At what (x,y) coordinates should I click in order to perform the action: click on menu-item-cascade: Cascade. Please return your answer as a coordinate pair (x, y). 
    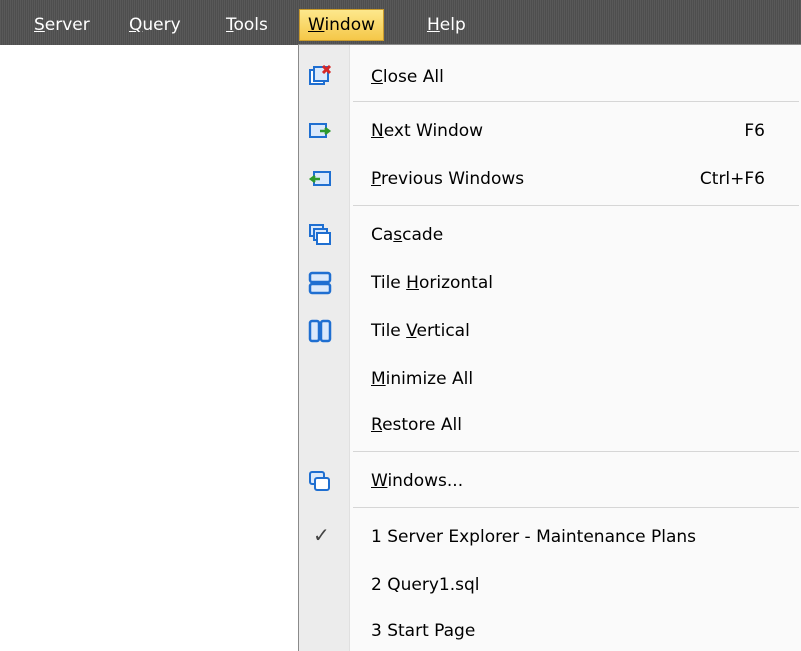
    Looking at the image, I should click on (539, 235).